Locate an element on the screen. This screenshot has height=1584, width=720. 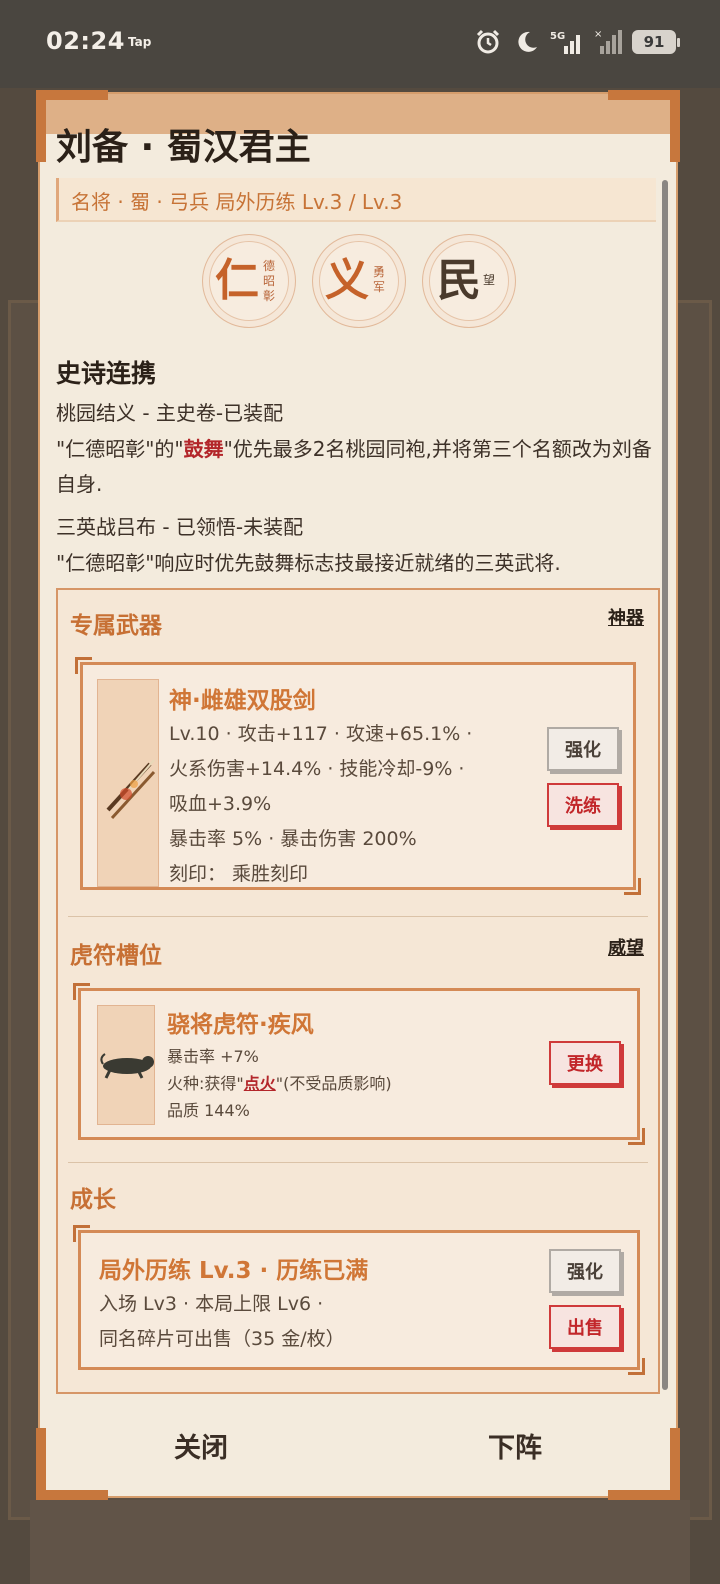
signal-icon: × is located at coordinates (608, 41).